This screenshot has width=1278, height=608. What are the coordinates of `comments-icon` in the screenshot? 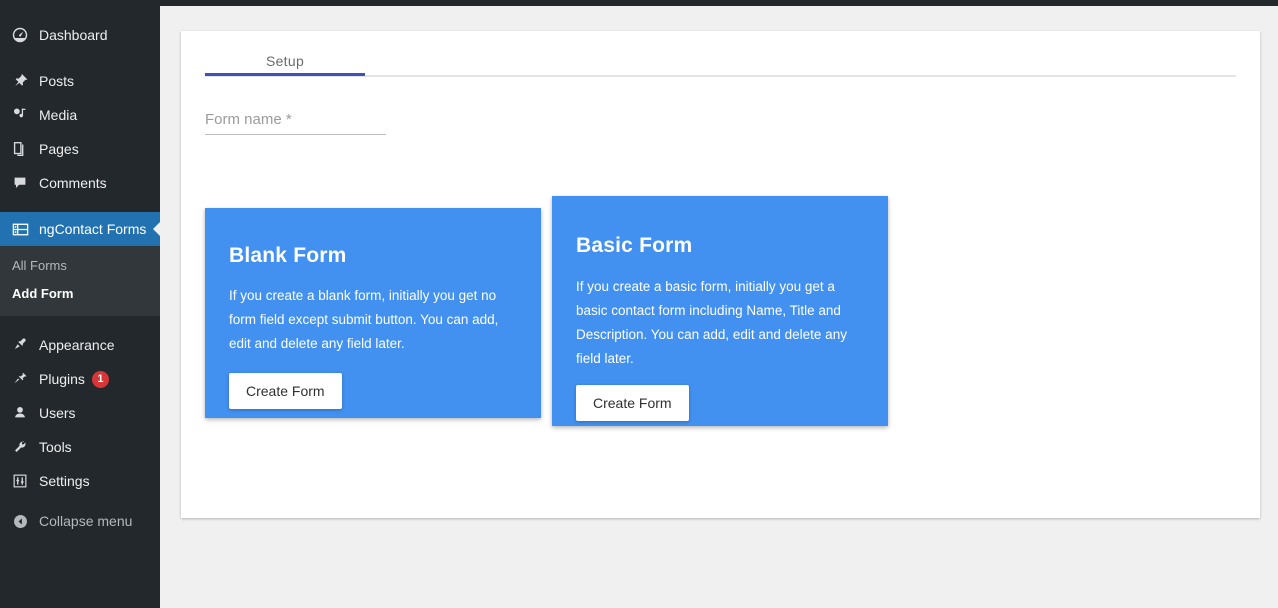 It's located at (20, 183).